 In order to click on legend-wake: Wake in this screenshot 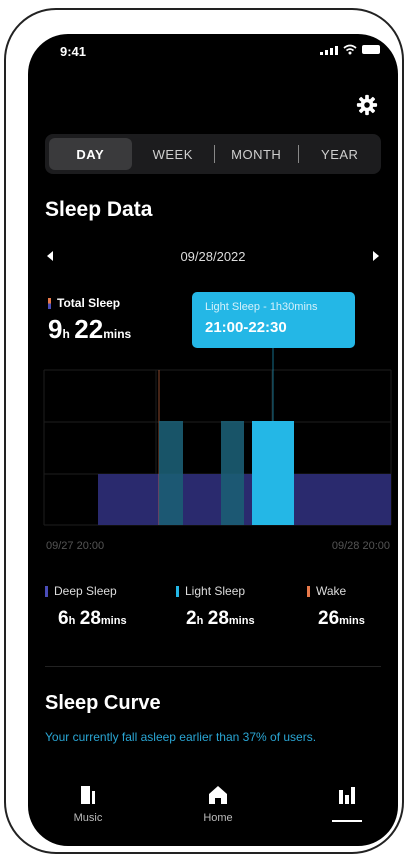, I will do `click(326, 591)`.